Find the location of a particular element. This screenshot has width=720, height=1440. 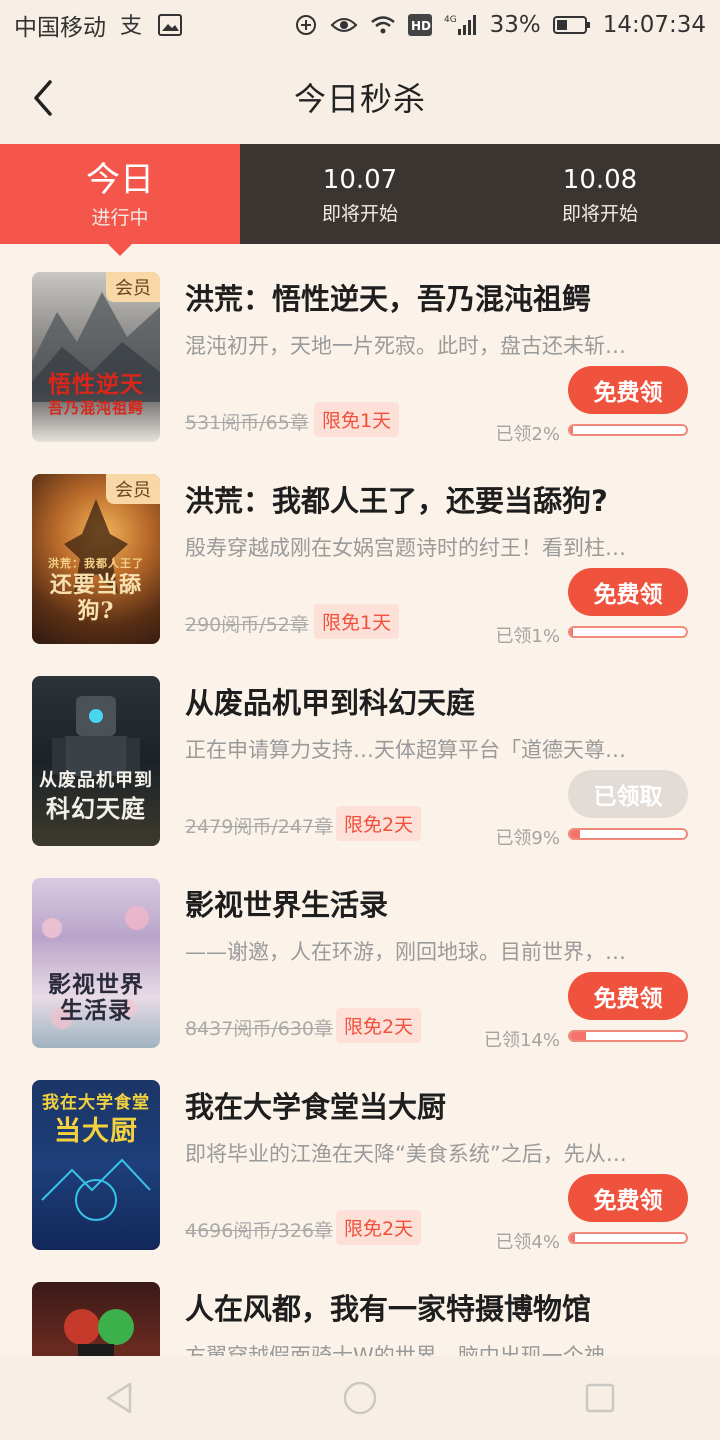

book-cover is located at coordinates (96, 1319).